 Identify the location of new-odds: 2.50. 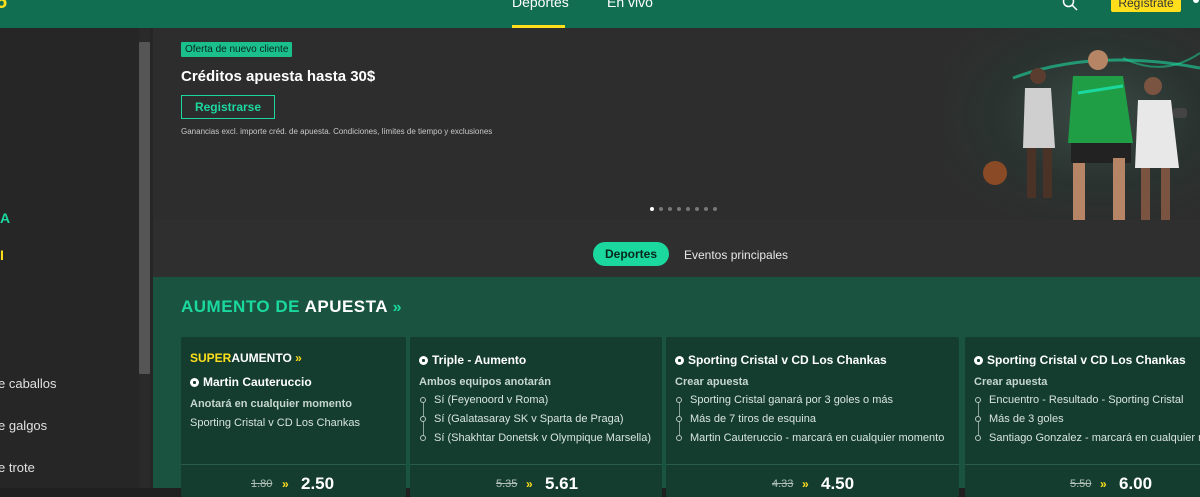
(317, 484).